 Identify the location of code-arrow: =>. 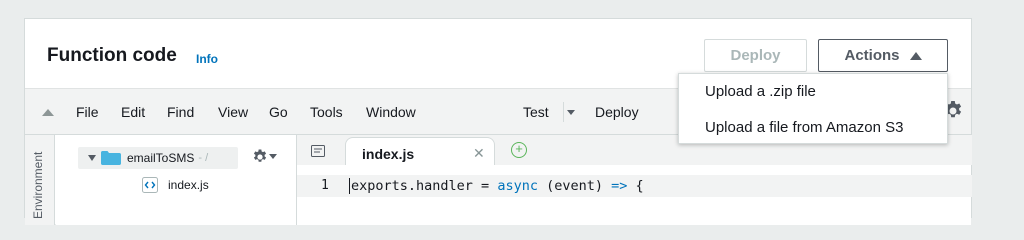
(619, 186).